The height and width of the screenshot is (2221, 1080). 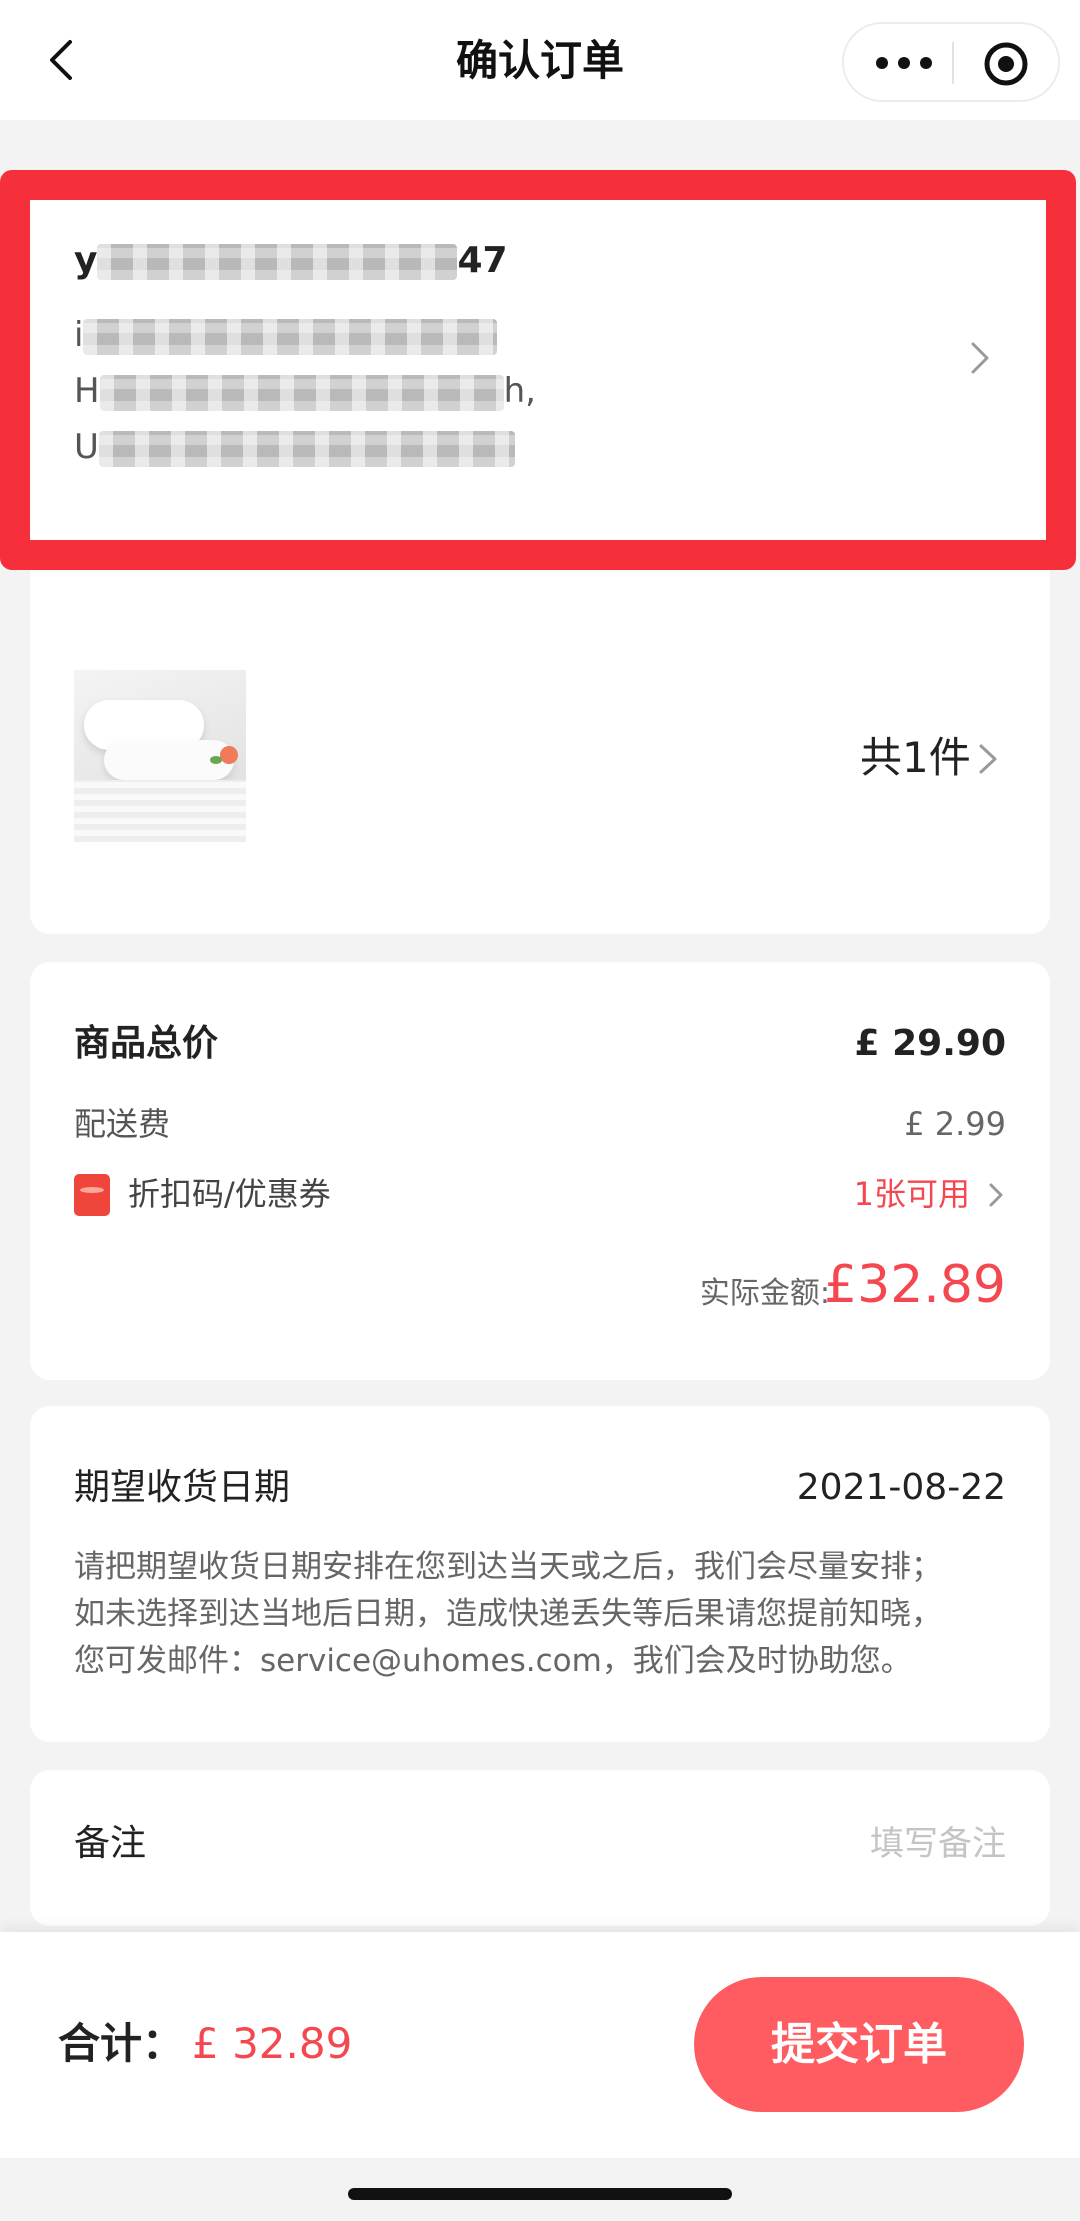 I want to click on product-thumbnail, so click(x=160, y=756).